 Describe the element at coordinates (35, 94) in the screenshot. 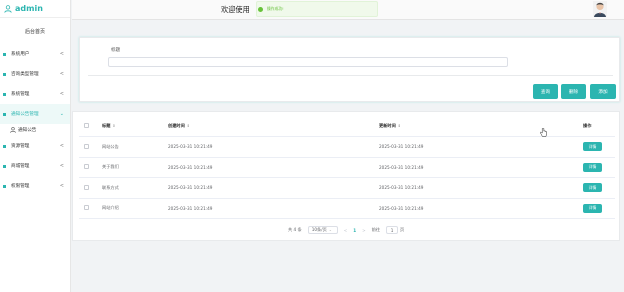

I see `sidebar-item-system-management: 系统管理 <` at that location.